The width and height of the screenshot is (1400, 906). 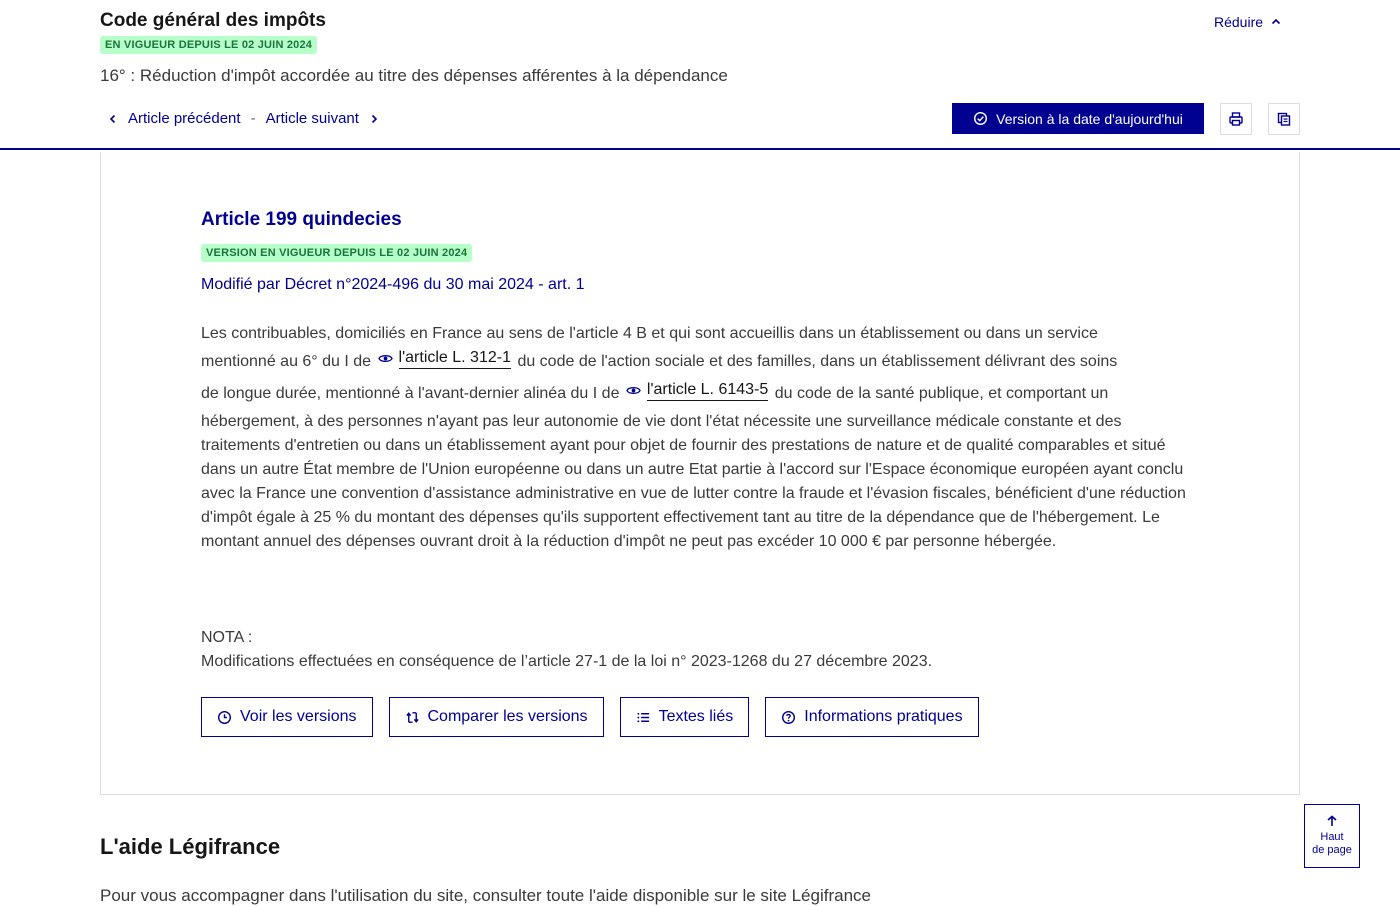 I want to click on linked-texts-button: Textes liés, so click(x=684, y=717).